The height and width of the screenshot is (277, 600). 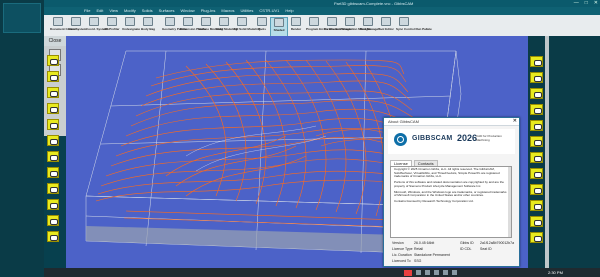 I want to click on info-row: Licenced To SSG, so click(x=407, y=261).